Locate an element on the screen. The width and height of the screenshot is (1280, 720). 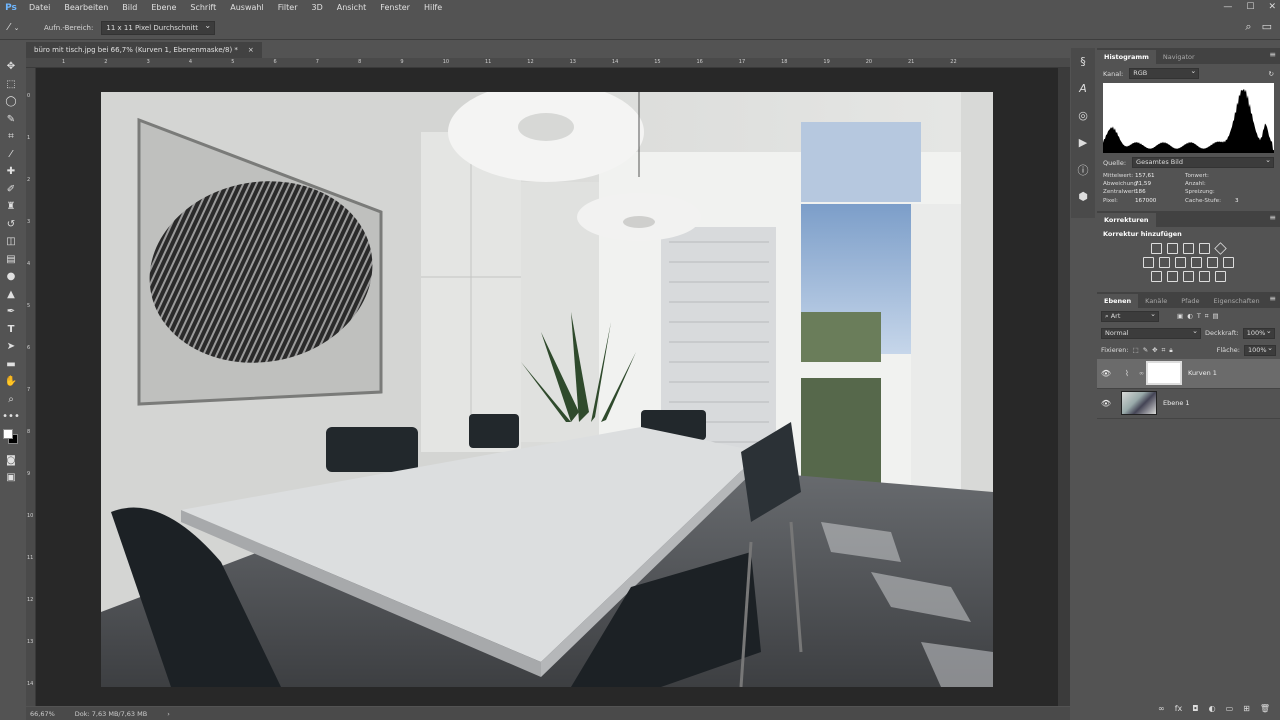
new-adjustment-icon: ◐ is located at coordinates (1212, 711).